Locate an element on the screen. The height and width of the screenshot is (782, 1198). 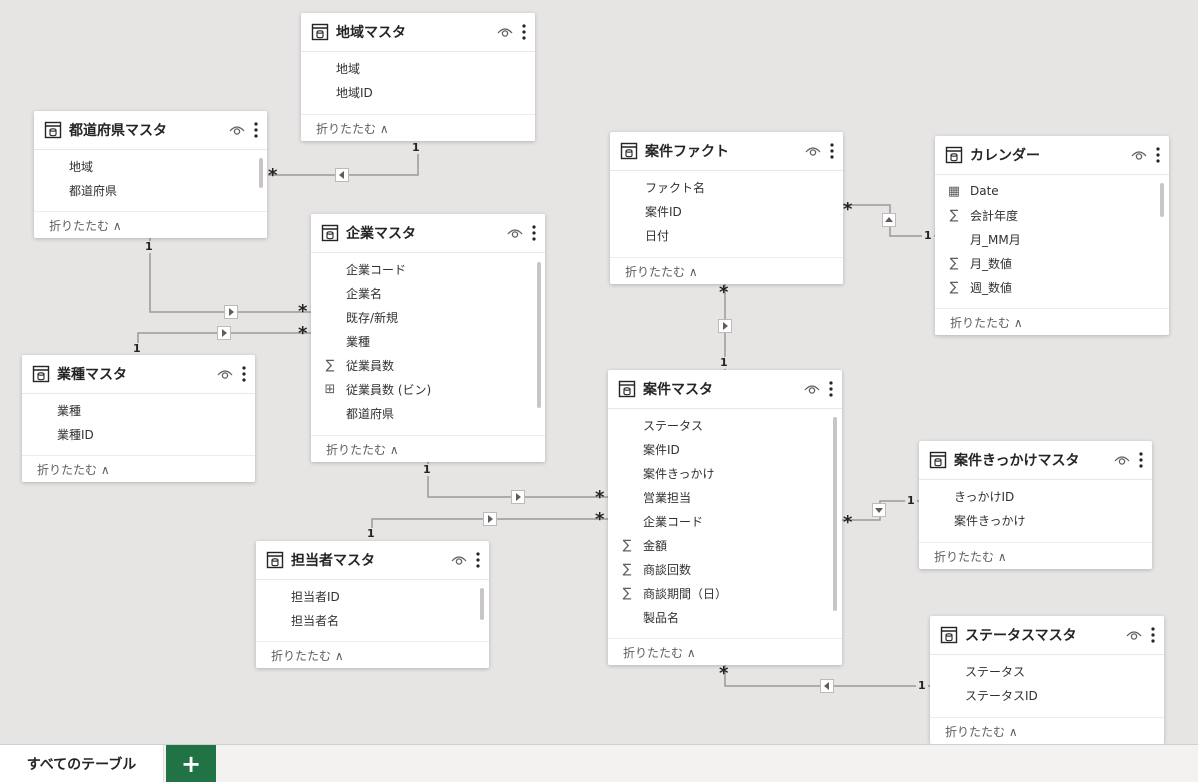
field-row: ファクト名 is located at coordinates (726, 187).